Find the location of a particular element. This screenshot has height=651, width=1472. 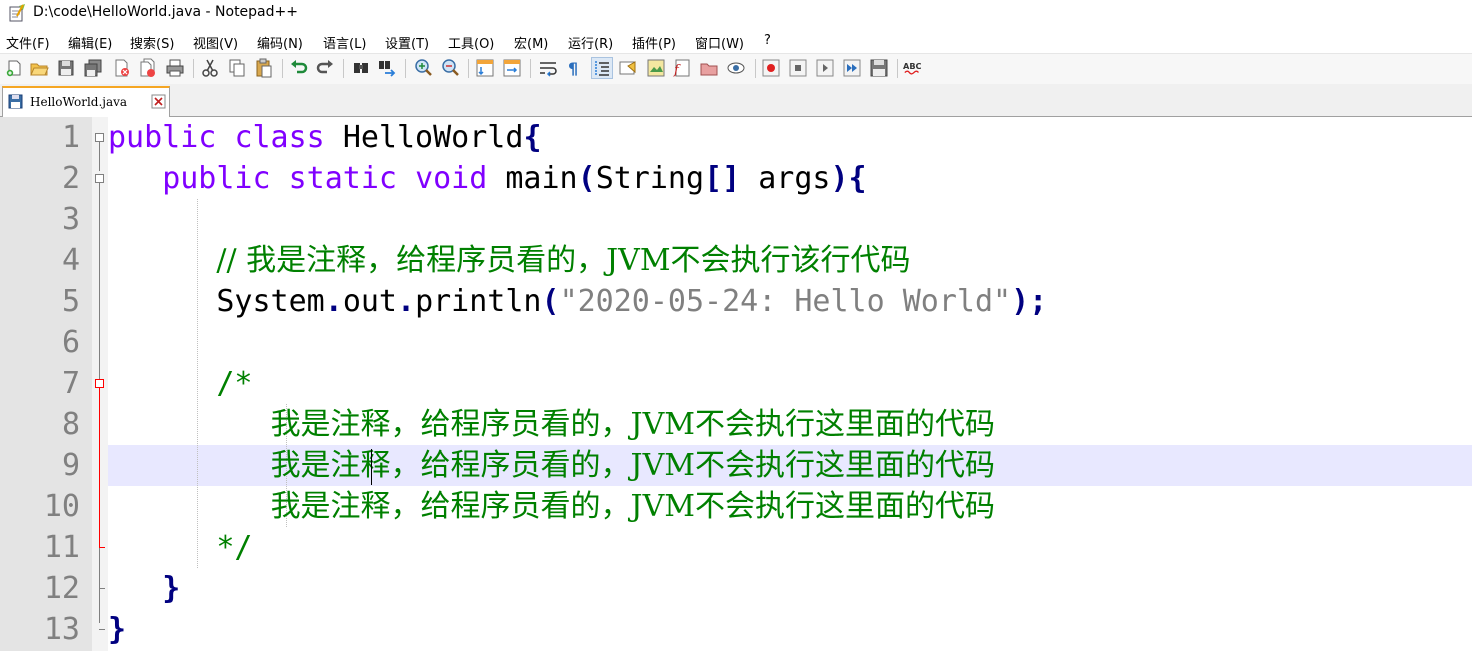

method-name: println is located at coordinates (478, 301).